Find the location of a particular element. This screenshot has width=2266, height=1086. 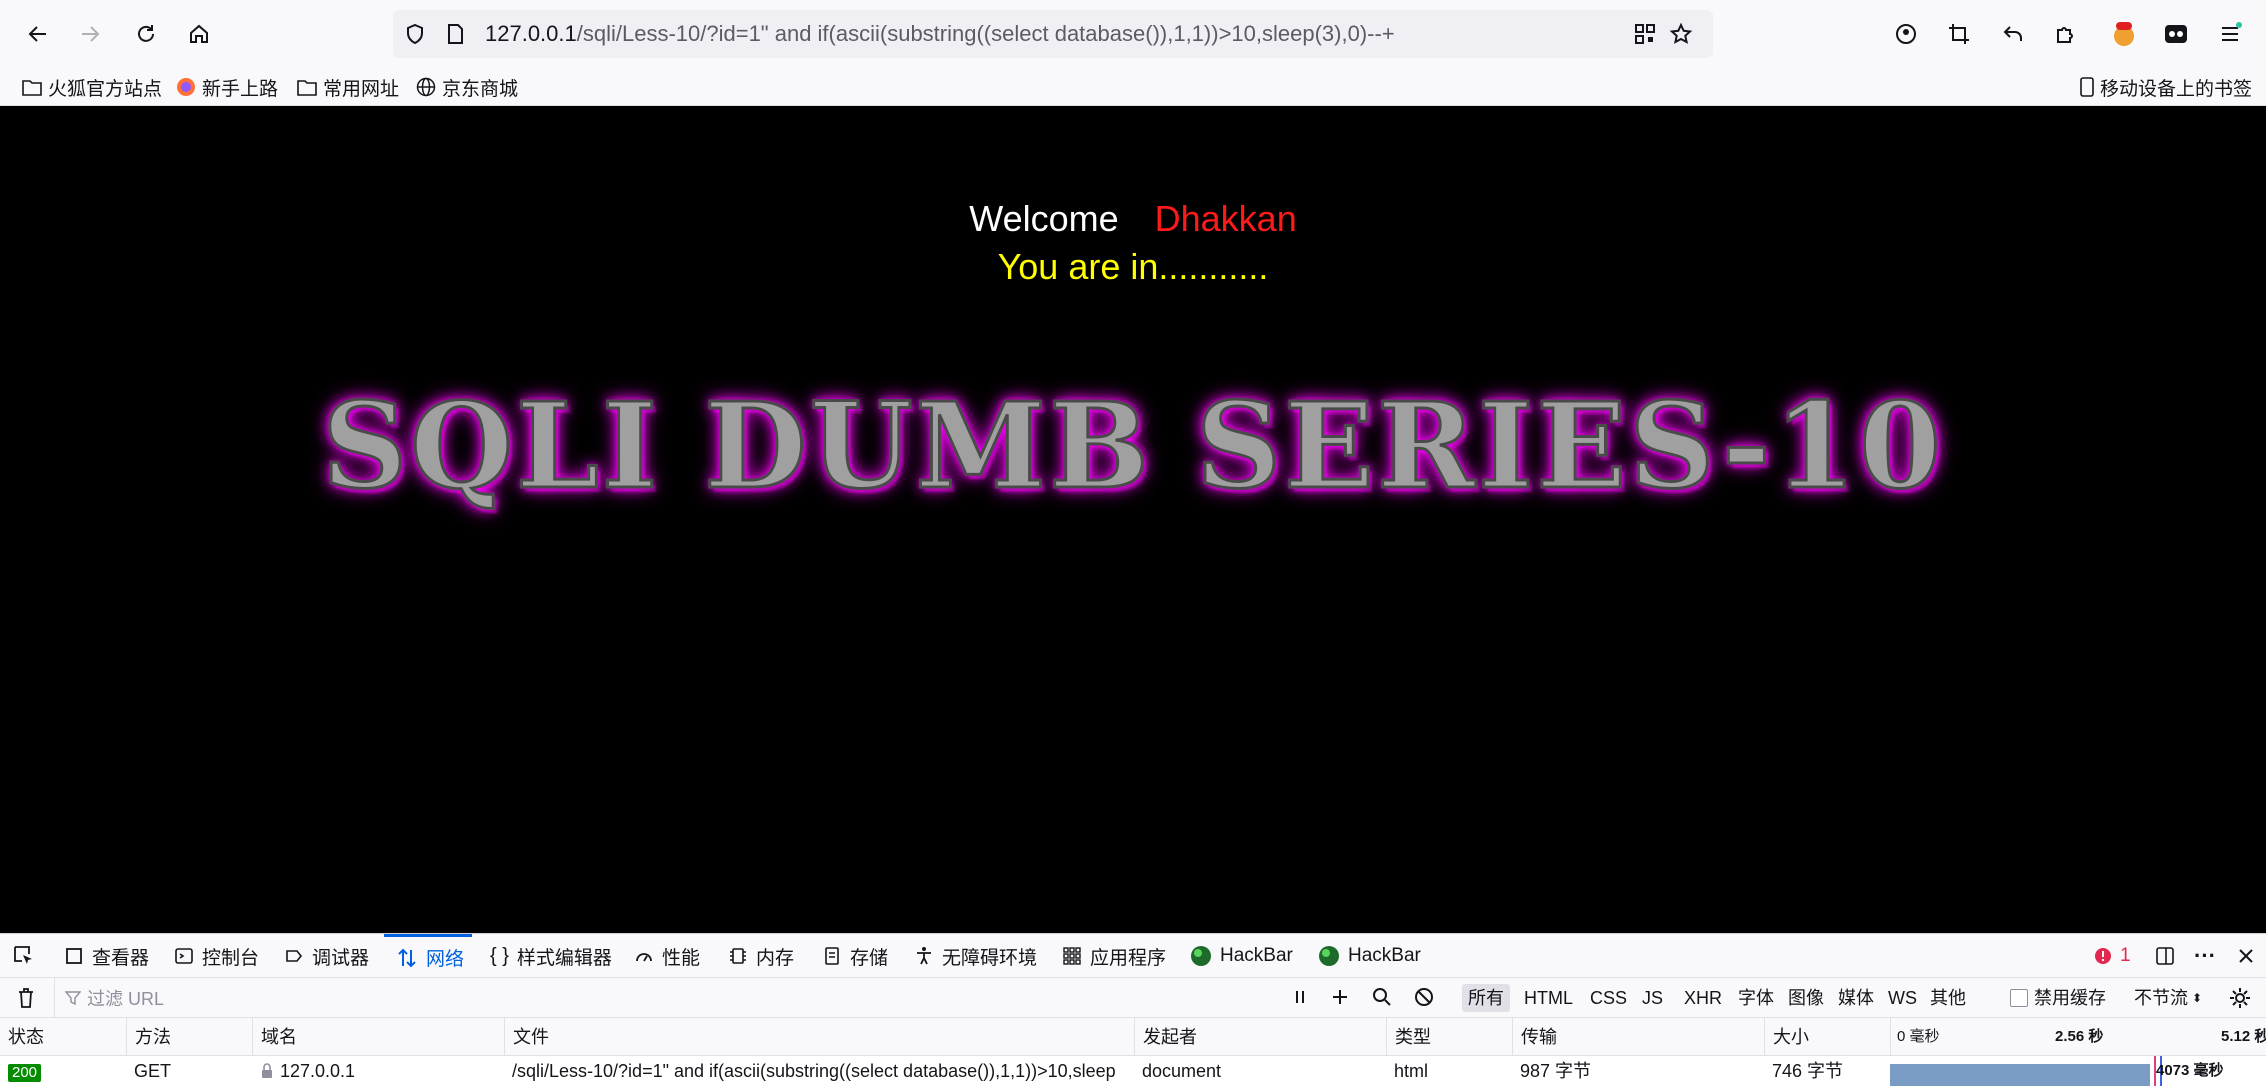

close-devtools-button is located at coordinates (2246, 956).